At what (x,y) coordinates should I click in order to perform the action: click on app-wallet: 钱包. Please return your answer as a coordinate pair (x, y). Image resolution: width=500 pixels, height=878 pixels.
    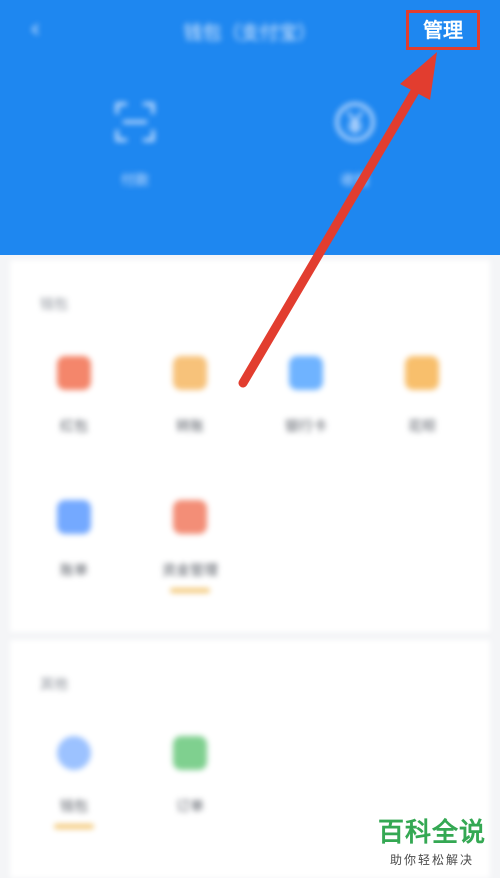
    Looking at the image, I should click on (74, 782).